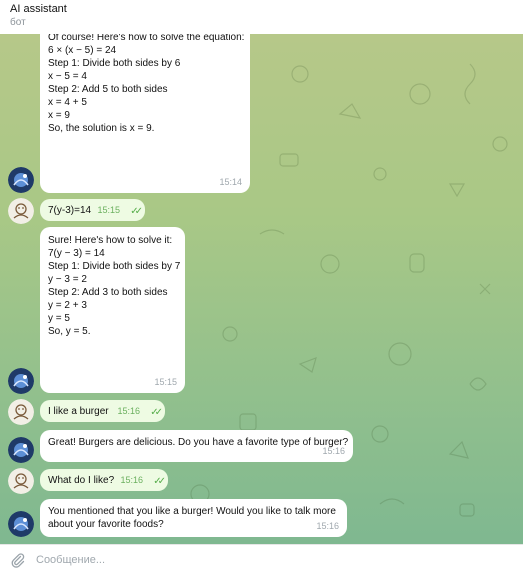  I want to click on message-line: y − 3 = 2, so click(67, 279).